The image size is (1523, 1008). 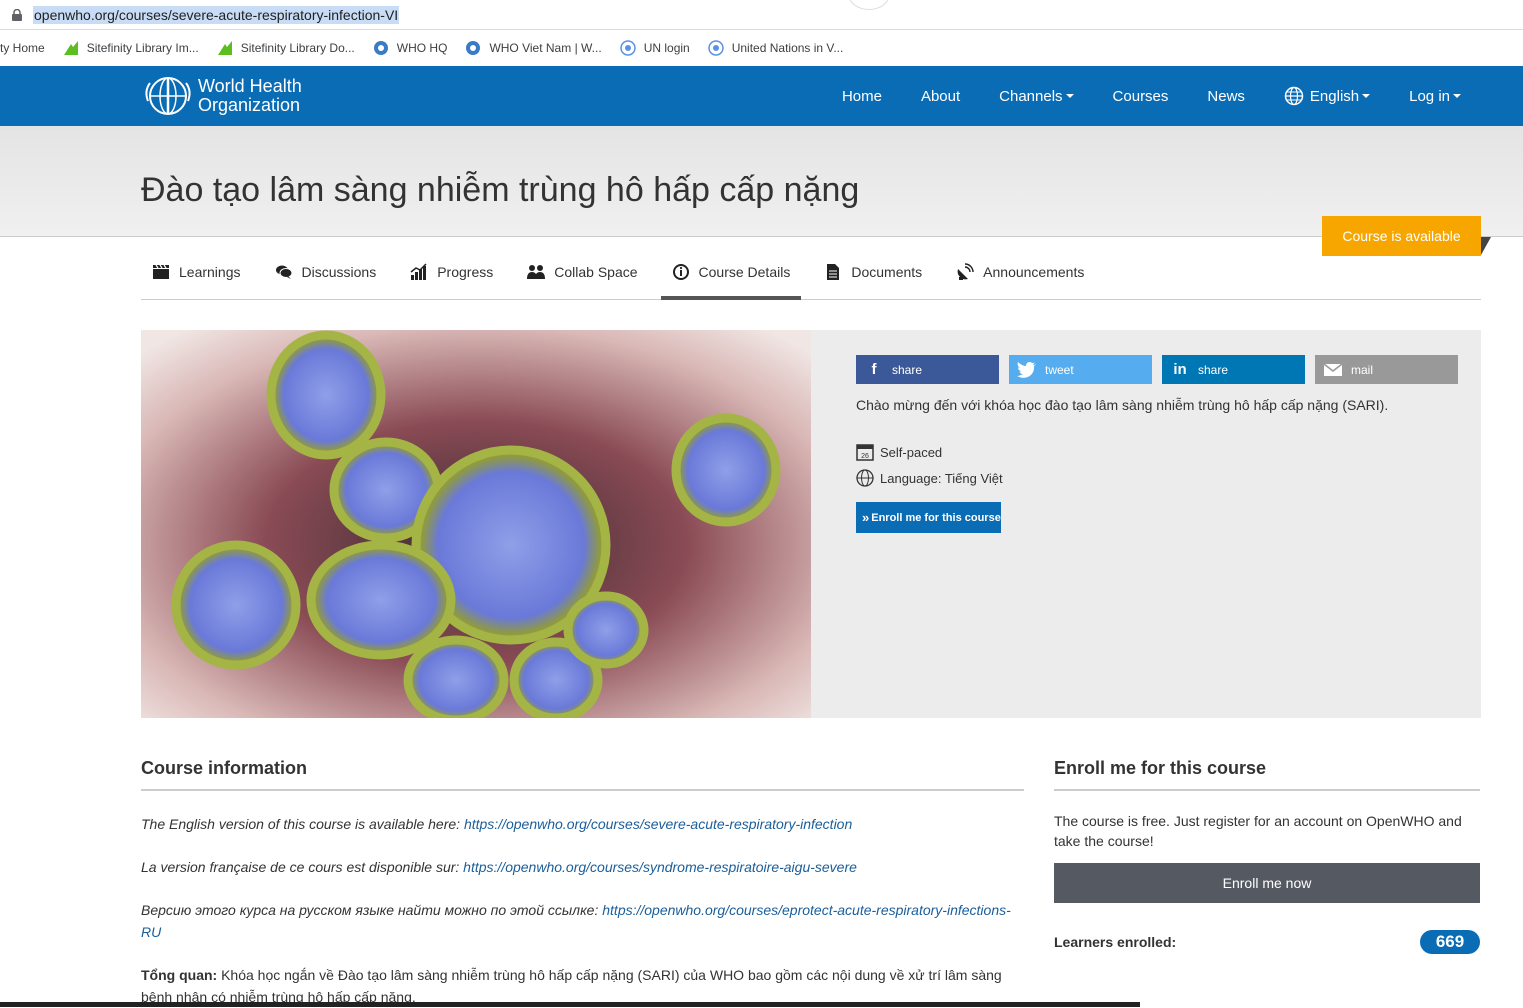 What do you see at coordinates (862, 96) in the screenshot?
I see `nav-home: Home` at bounding box center [862, 96].